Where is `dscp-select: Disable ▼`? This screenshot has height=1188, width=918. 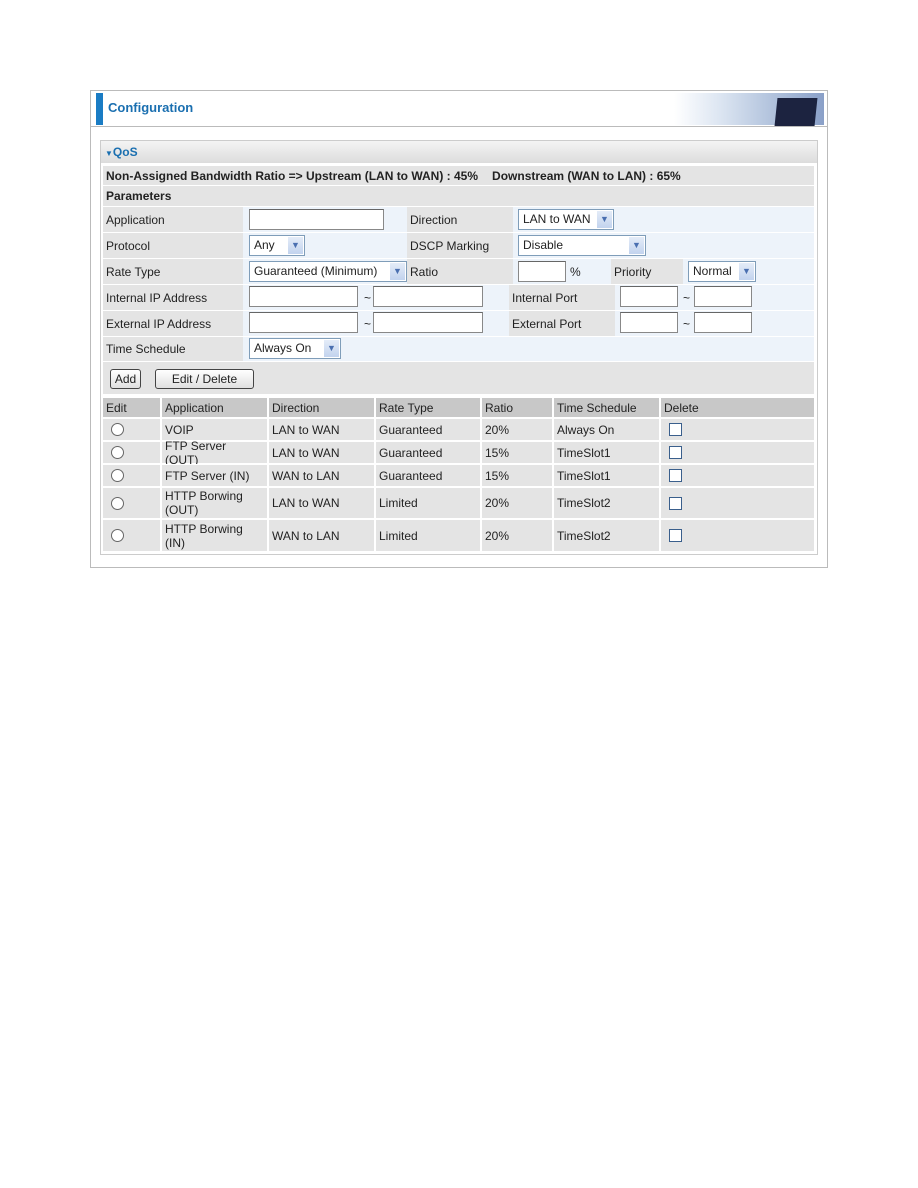
dscp-select: Disable ▼ is located at coordinates (582, 245).